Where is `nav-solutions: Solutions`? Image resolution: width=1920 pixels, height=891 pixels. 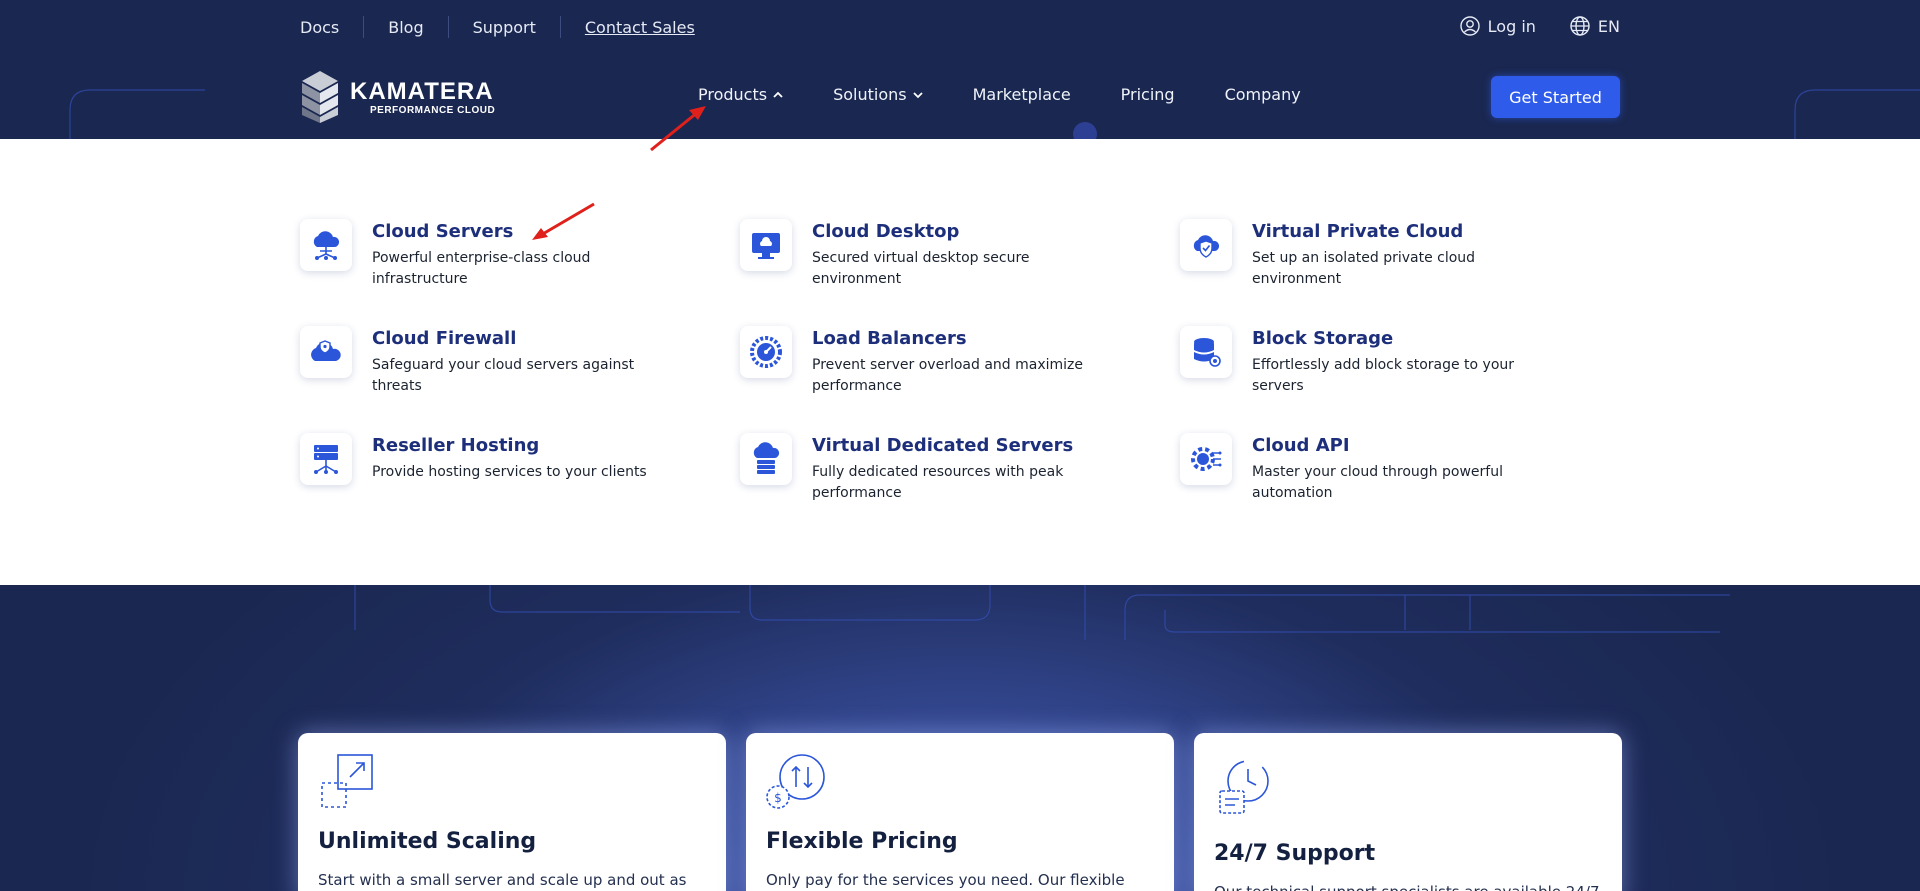
nav-solutions: Solutions is located at coordinates (878, 94).